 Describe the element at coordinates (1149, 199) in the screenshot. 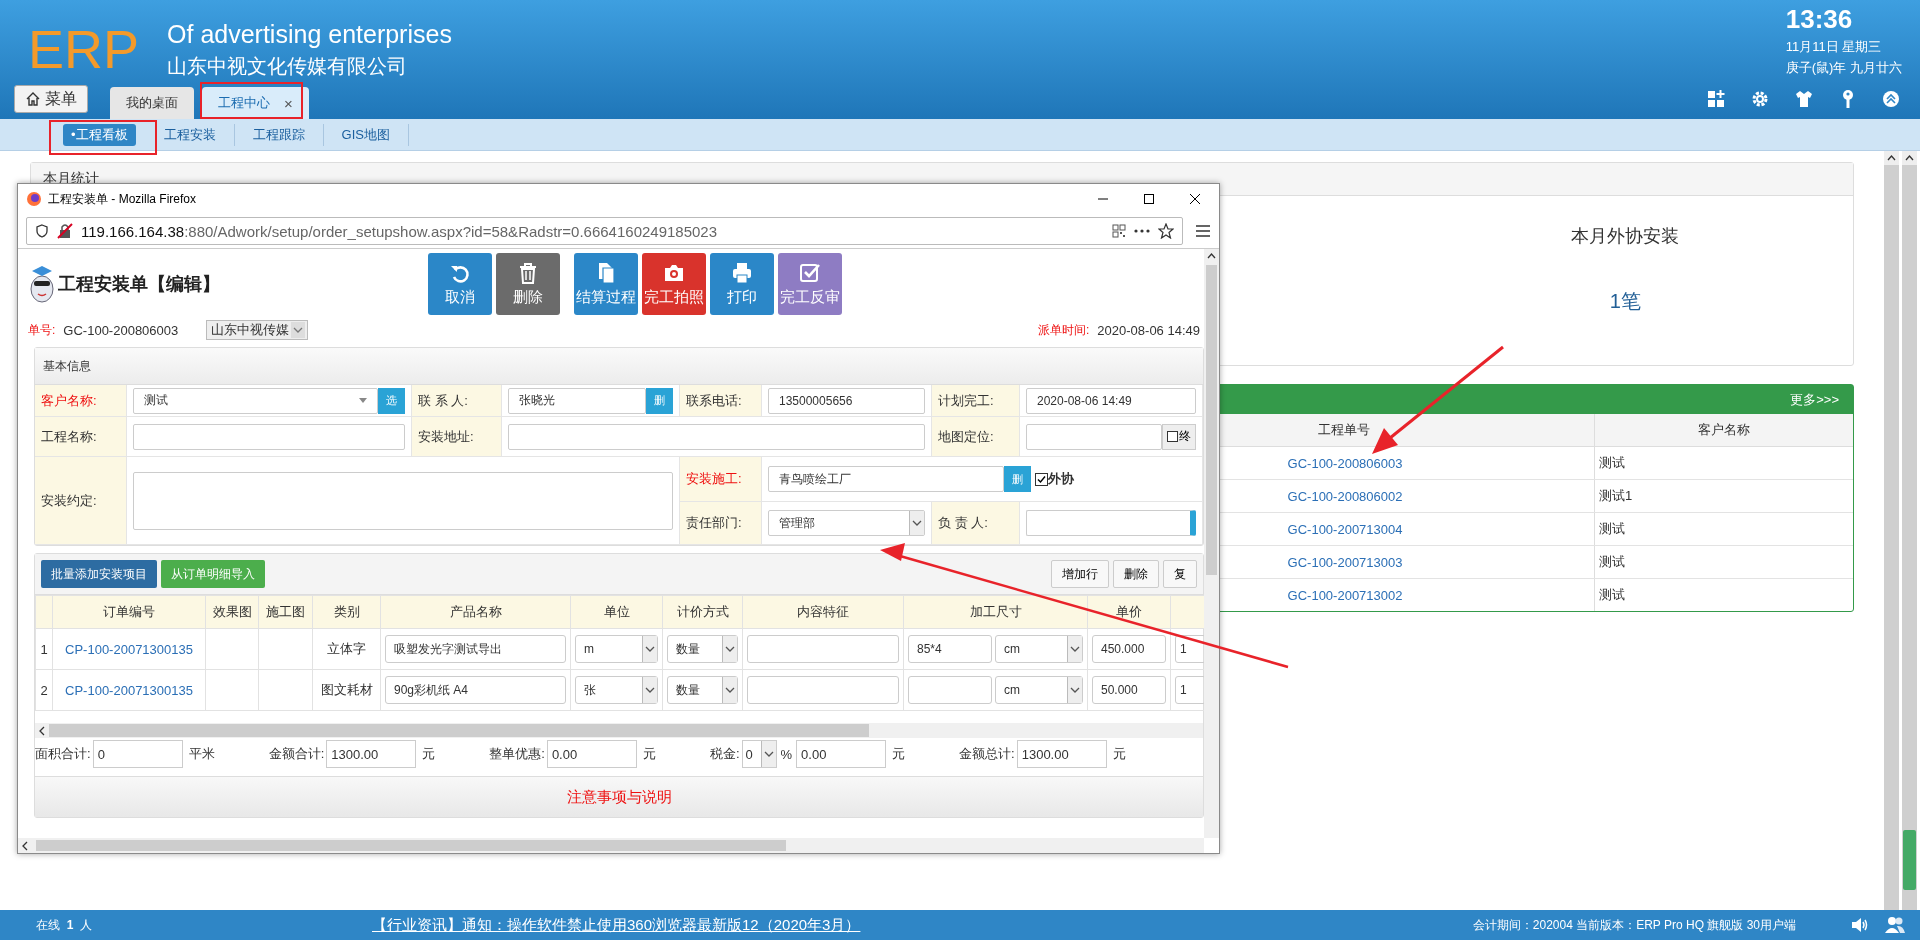

I see `maximize-icon` at that location.